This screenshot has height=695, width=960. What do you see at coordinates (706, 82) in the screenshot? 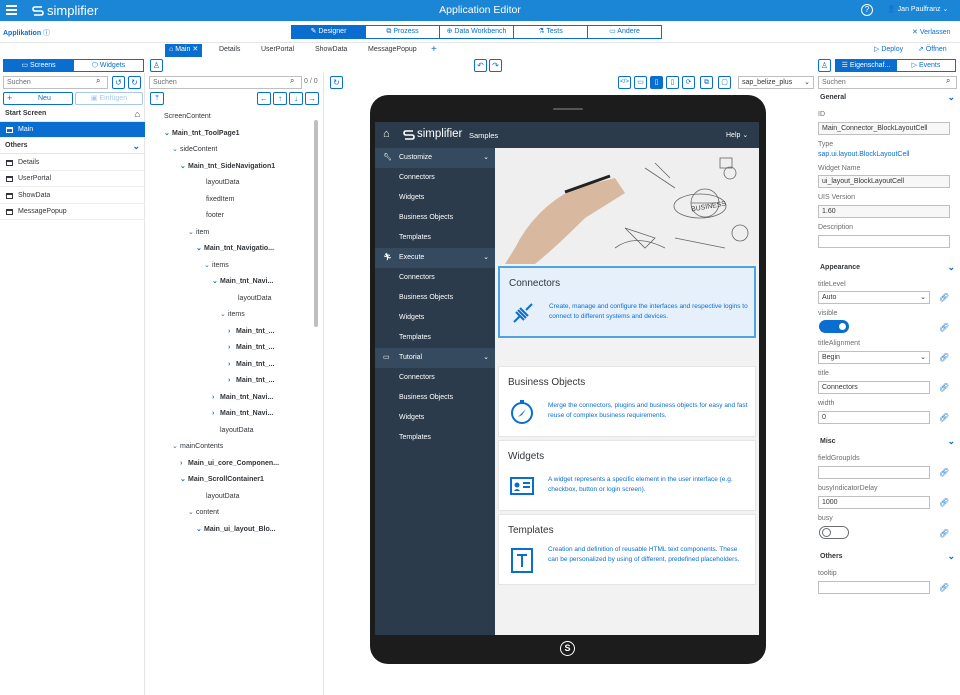
I see `window-icon: ⧉` at bounding box center [706, 82].